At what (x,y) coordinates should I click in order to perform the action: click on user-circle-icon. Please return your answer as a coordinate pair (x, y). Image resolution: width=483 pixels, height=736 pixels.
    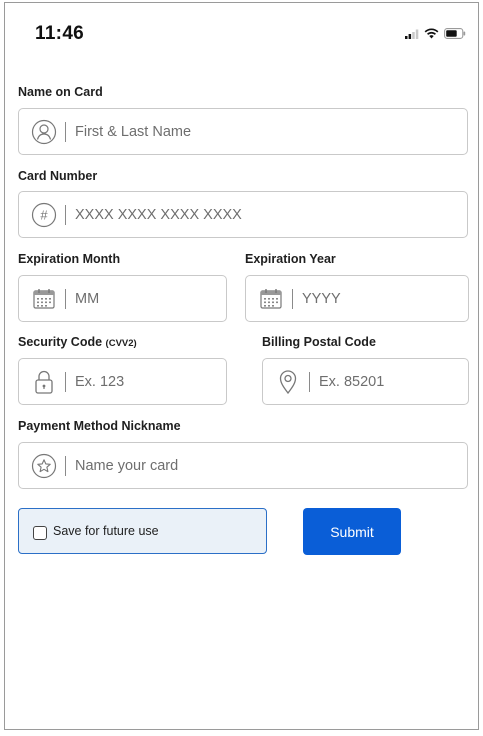
    Looking at the image, I should click on (44, 132).